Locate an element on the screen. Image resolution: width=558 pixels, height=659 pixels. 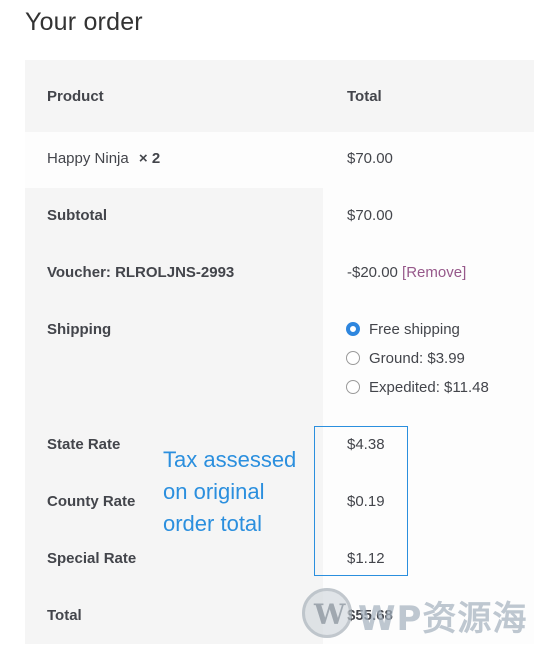
subtotal-value: $70.00 is located at coordinates (370, 215).